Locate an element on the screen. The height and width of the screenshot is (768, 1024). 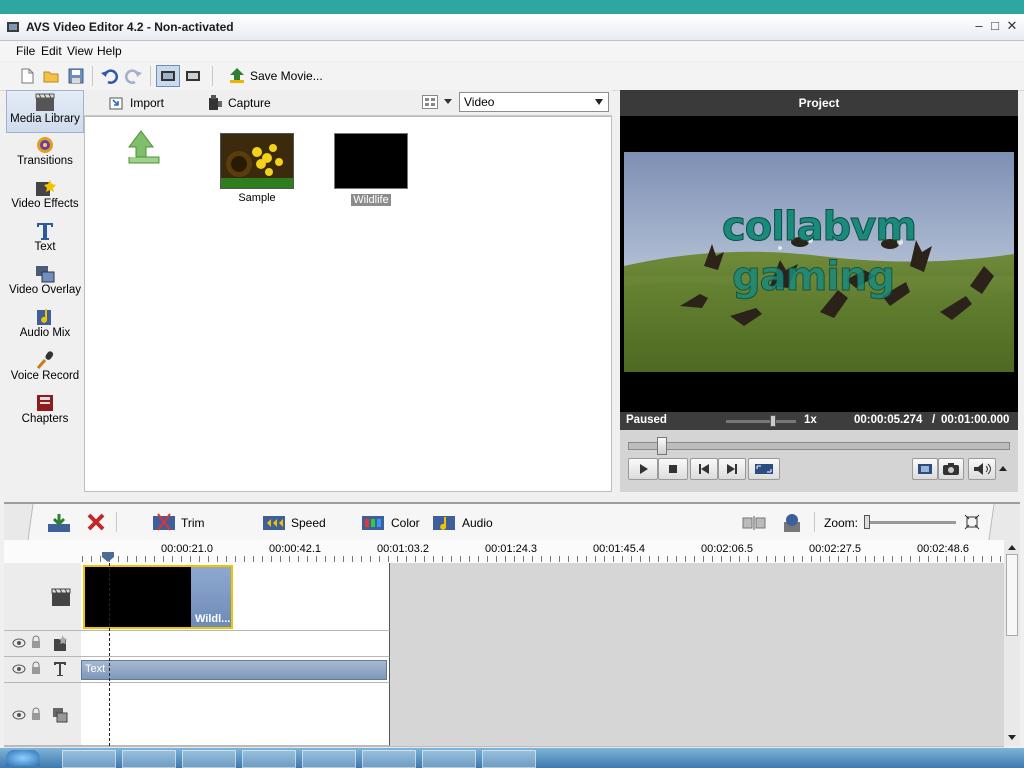
sidebar-item-video-overlay: Video Overlay is located at coordinates (45, 283).